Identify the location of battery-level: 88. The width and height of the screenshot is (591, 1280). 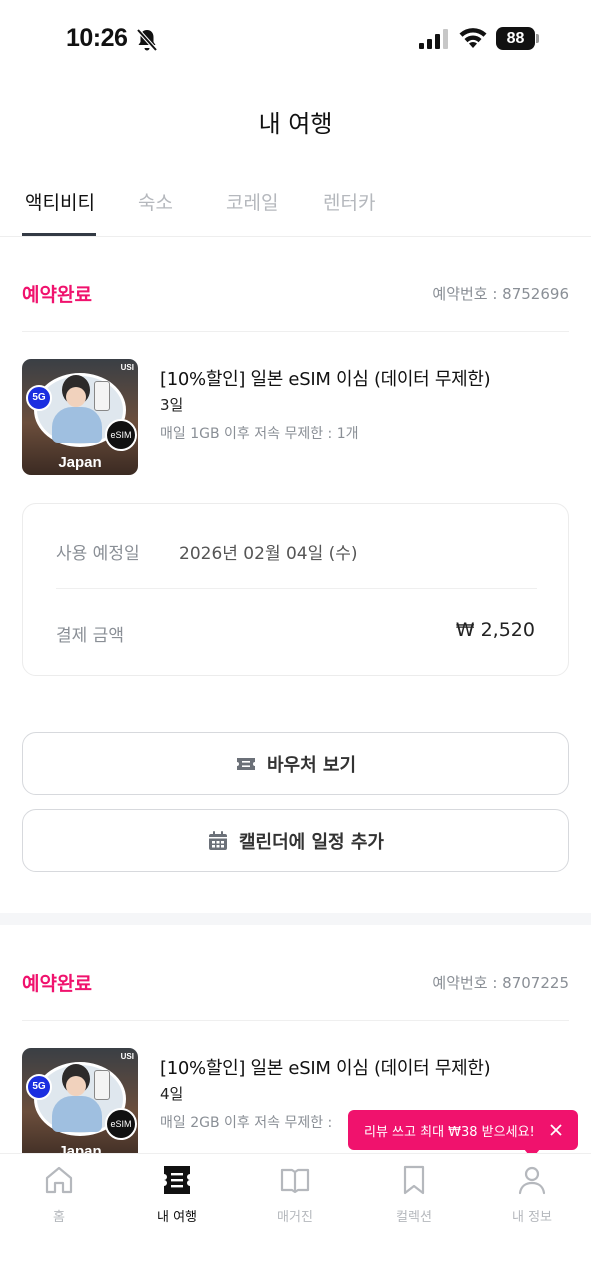
(515, 38).